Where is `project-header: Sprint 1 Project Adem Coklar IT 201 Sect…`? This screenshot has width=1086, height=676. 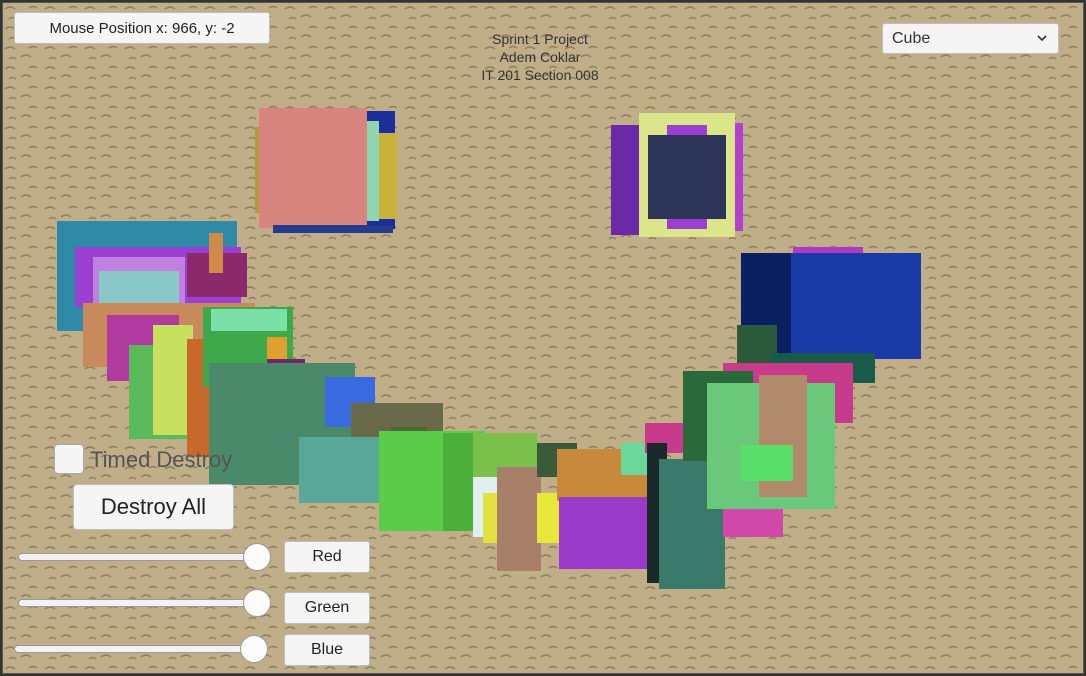 project-header: Sprint 1 Project Adem Coklar IT 201 Sect… is located at coordinates (540, 57).